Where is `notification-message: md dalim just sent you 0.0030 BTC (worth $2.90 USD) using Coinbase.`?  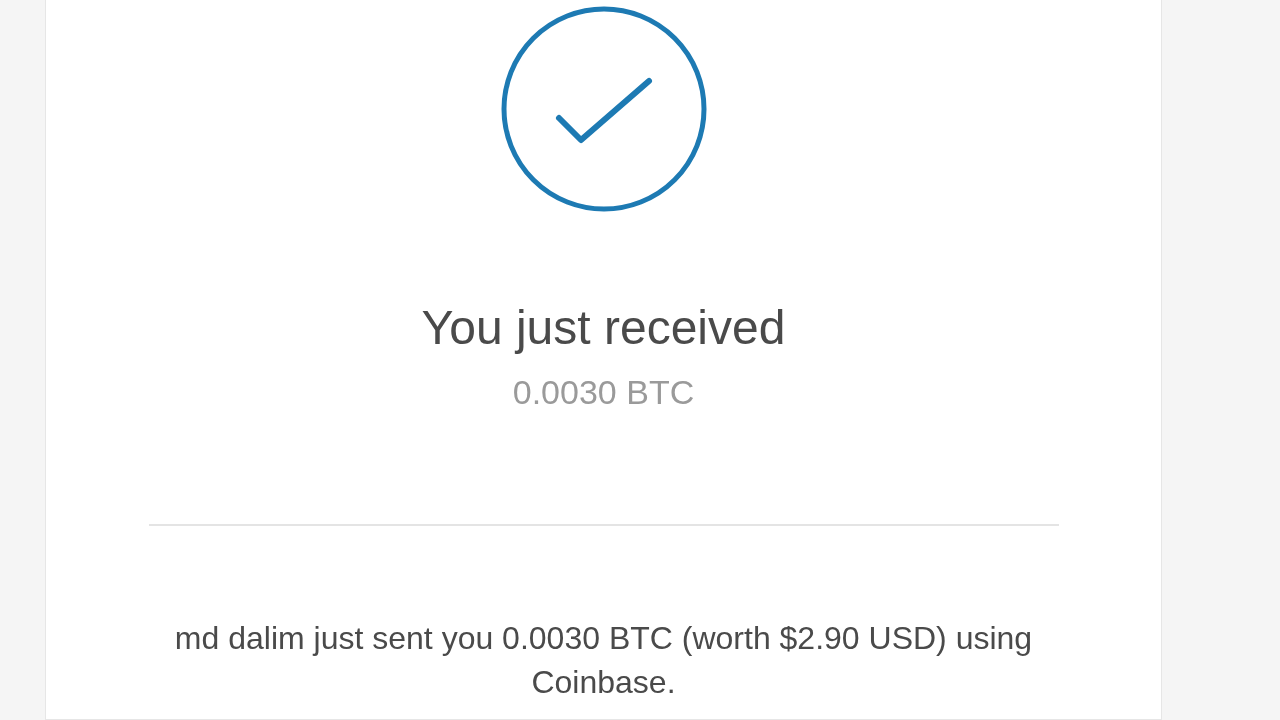
notification-message: md dalim just sent you 0.0030 BTC (worth $2.90 USD) using Coinbase. is located at coordinates (603, 660).